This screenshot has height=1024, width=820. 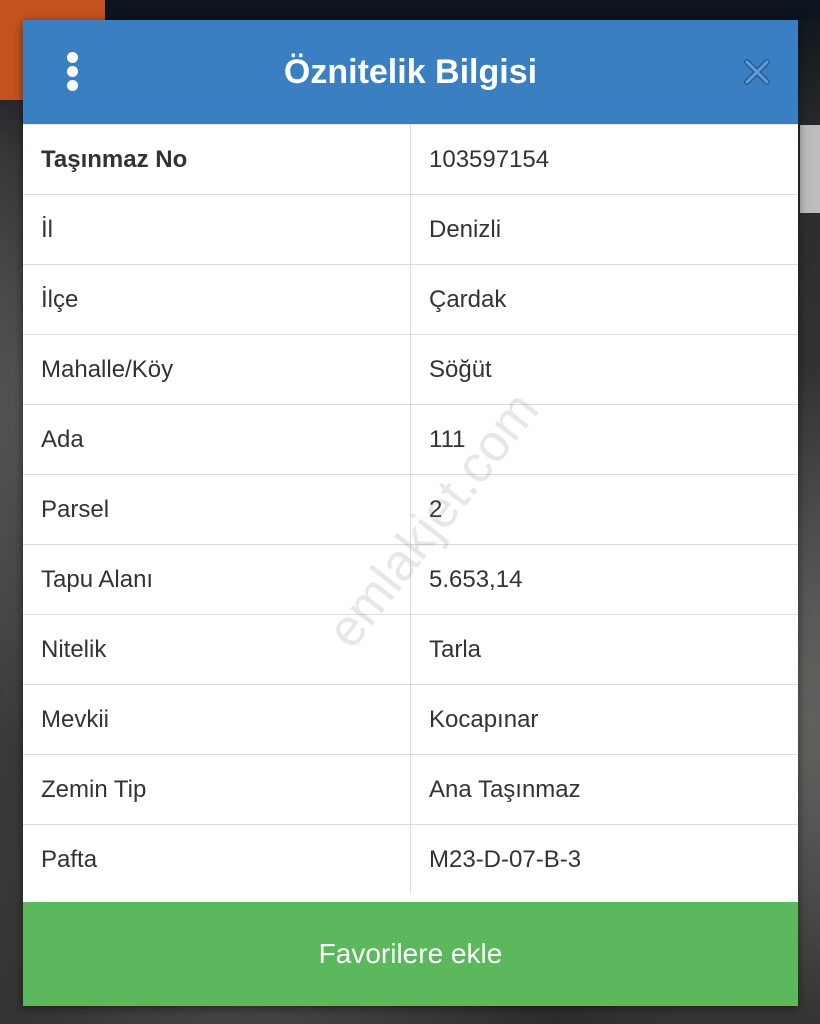 I want to click on table-row: Pafta M23-D-07-B-3, so click(x=410, y=859).